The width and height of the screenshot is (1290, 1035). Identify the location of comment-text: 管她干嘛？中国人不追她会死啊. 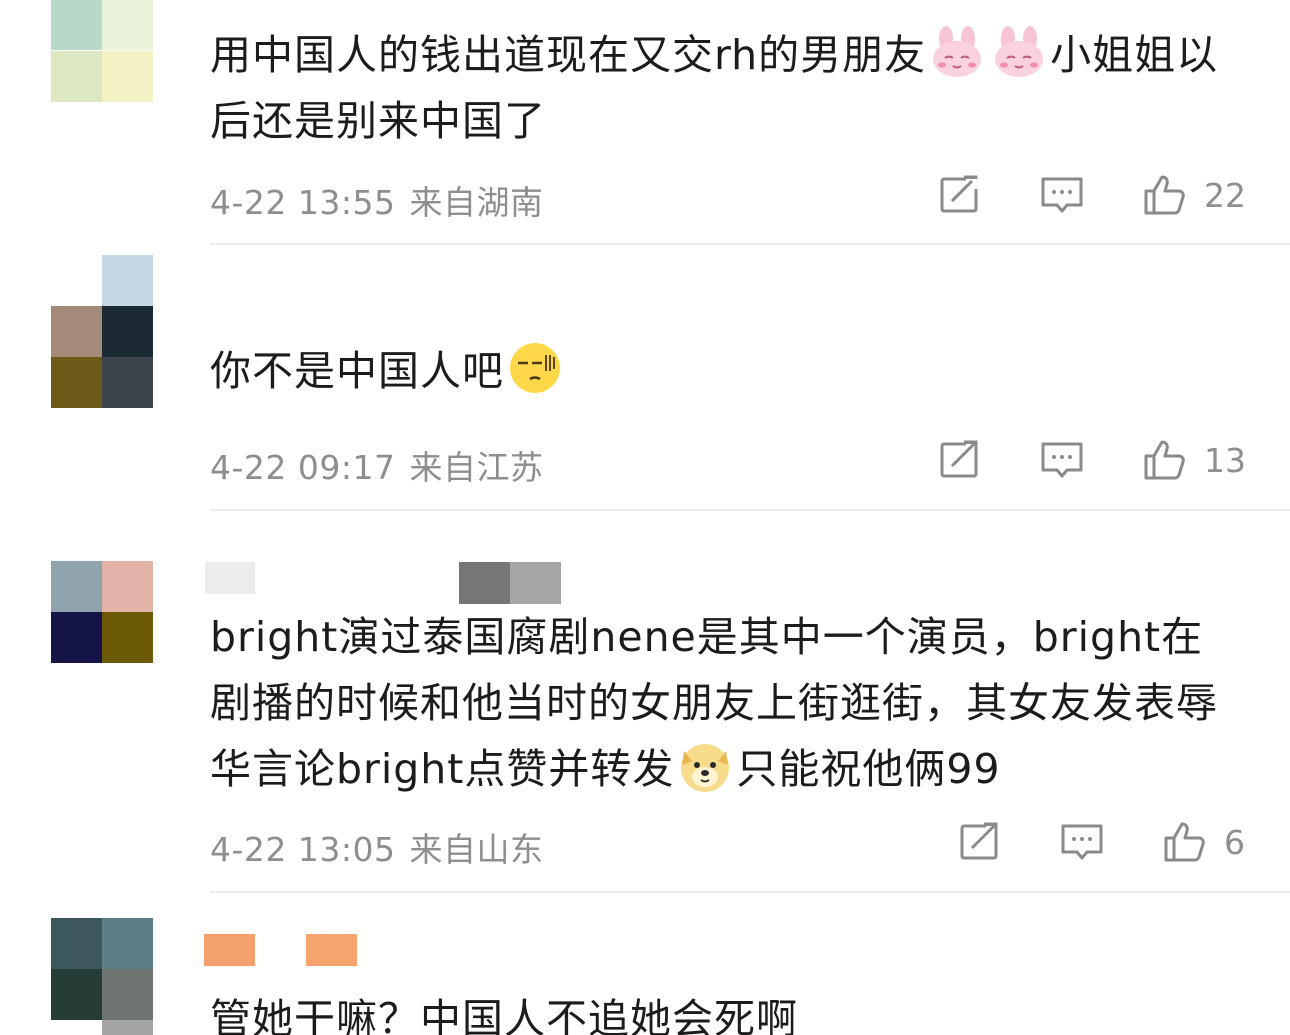
(720, 1010).